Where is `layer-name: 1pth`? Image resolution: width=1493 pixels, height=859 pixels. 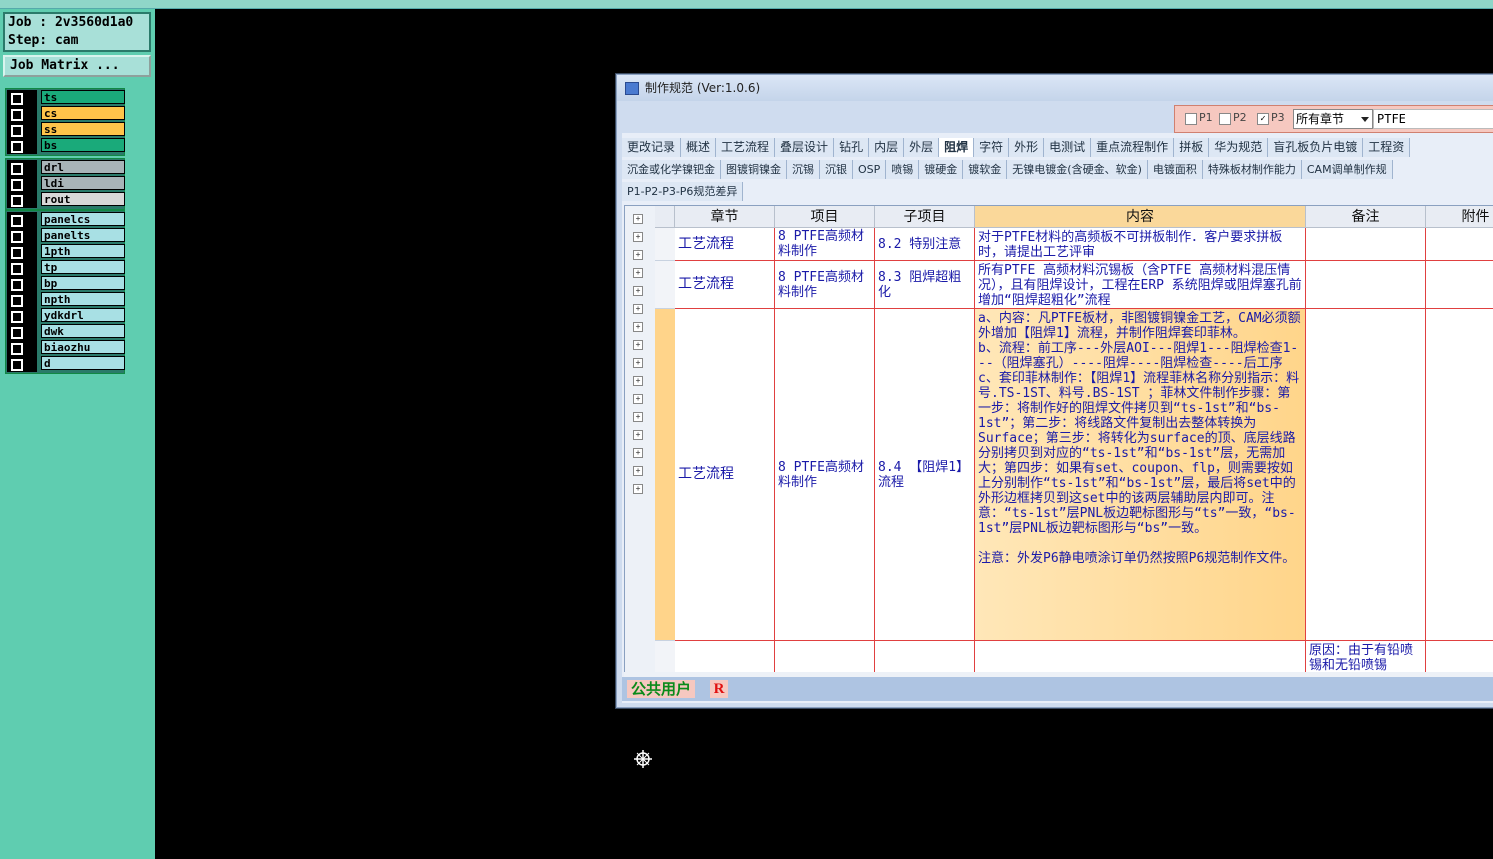
layer-name: 1pth is located at coordinates (83, 251).